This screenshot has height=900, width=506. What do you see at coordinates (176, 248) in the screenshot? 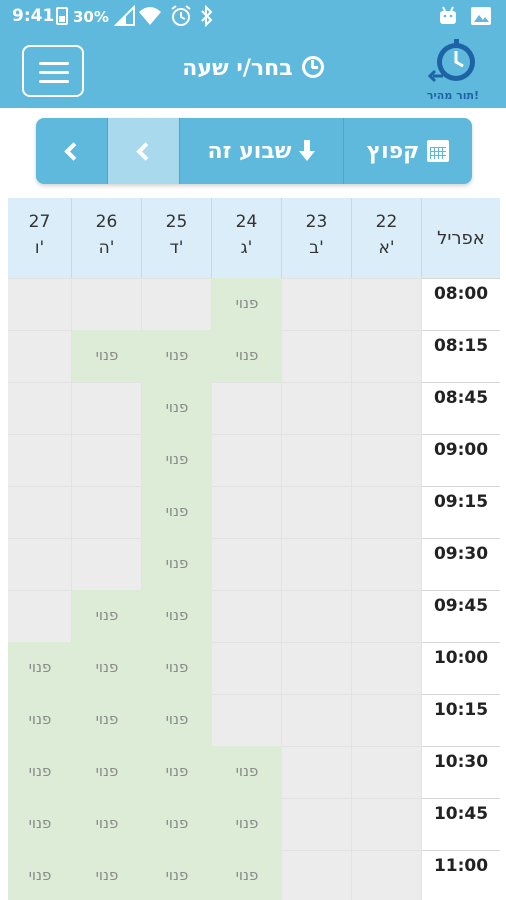
I see `day-name: ד'` at bounding box center [176, 248].